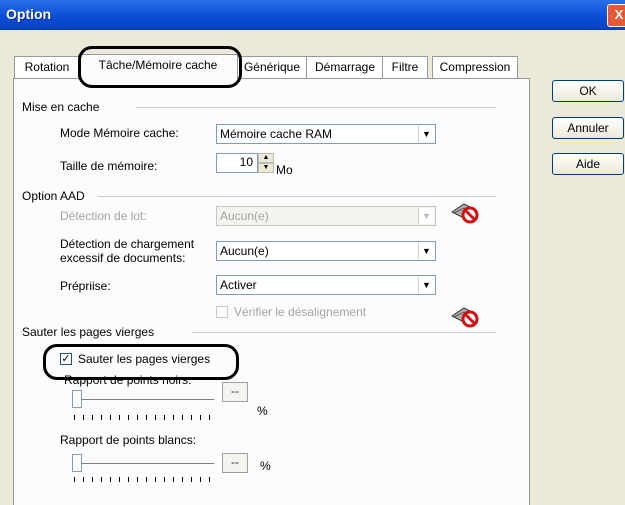  I want to click on tab-filter: Filtre, so click(405, 67).